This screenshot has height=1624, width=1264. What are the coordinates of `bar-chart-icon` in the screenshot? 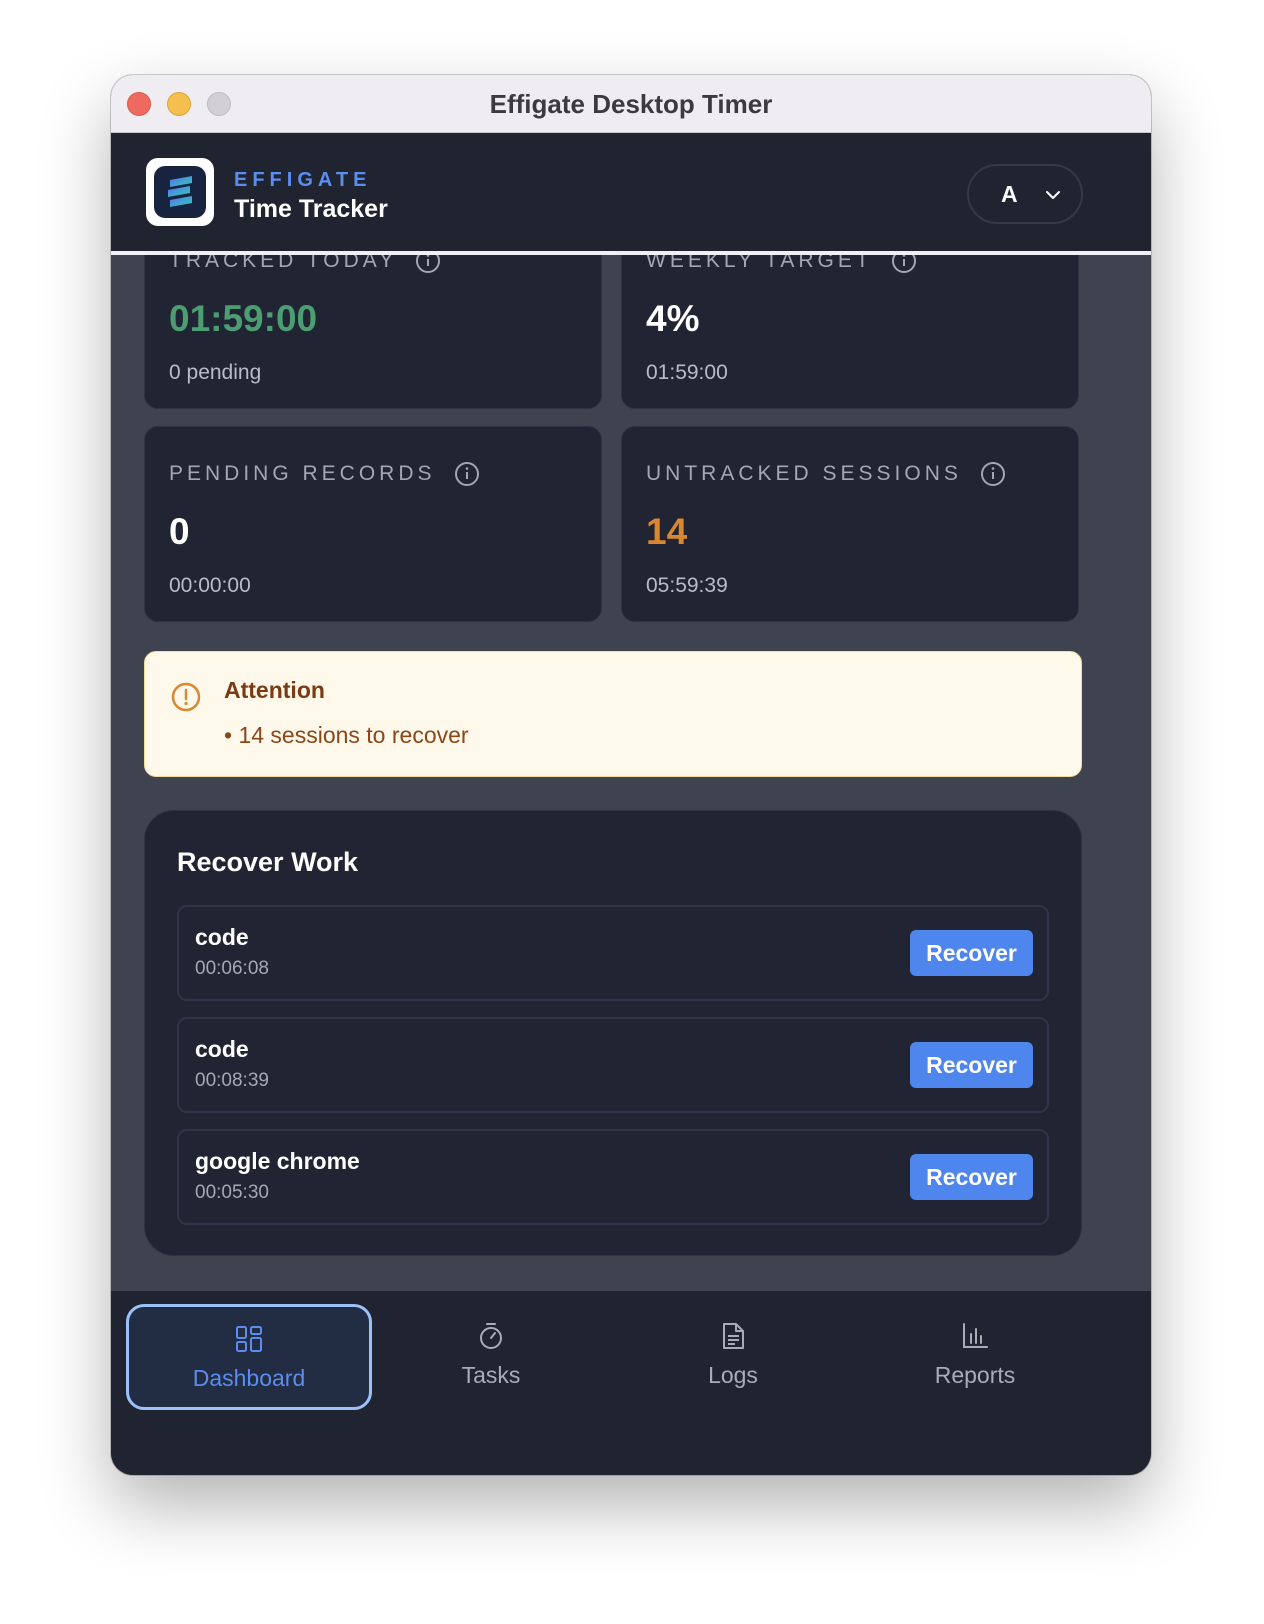 It's located at (975, 1335).